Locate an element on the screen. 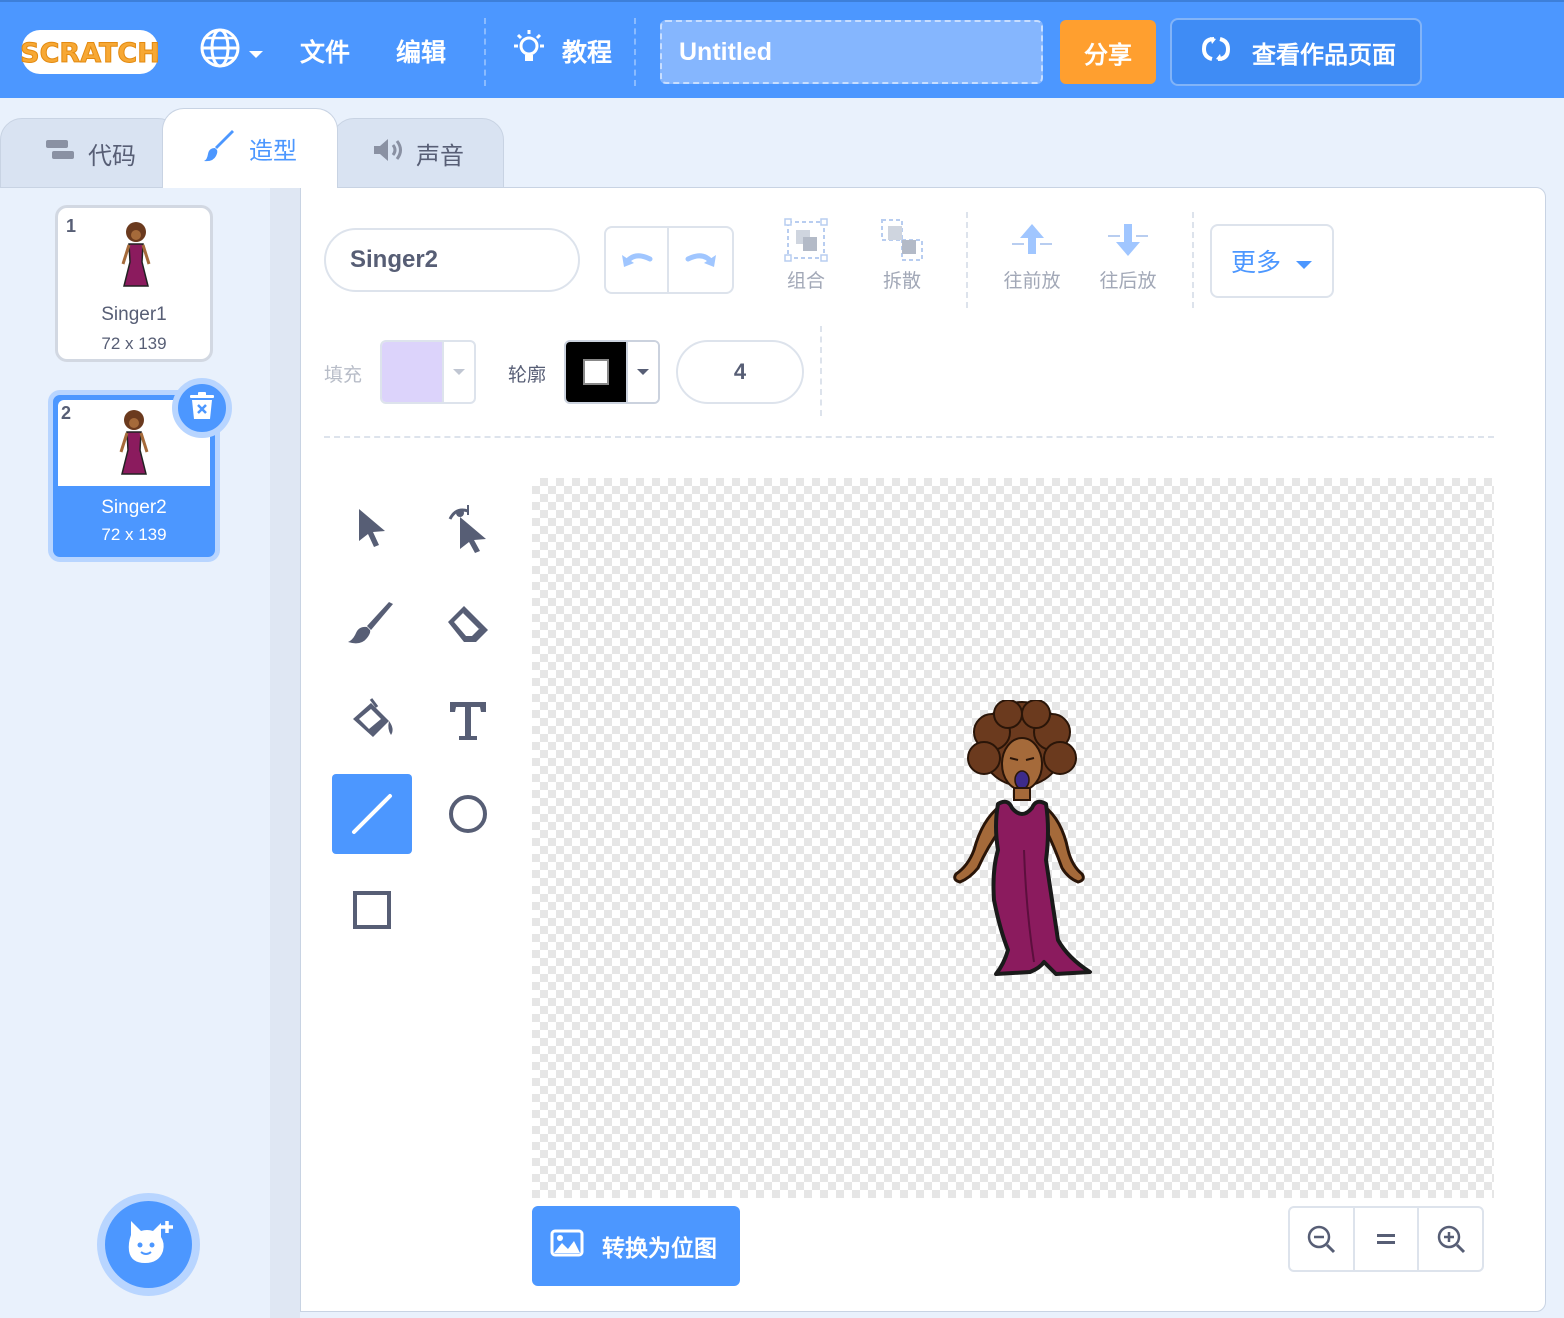 This screenshot has height=1318, width=1564. see-project-page-label: 查看作品页面 is located at coordinates (1324, 54).